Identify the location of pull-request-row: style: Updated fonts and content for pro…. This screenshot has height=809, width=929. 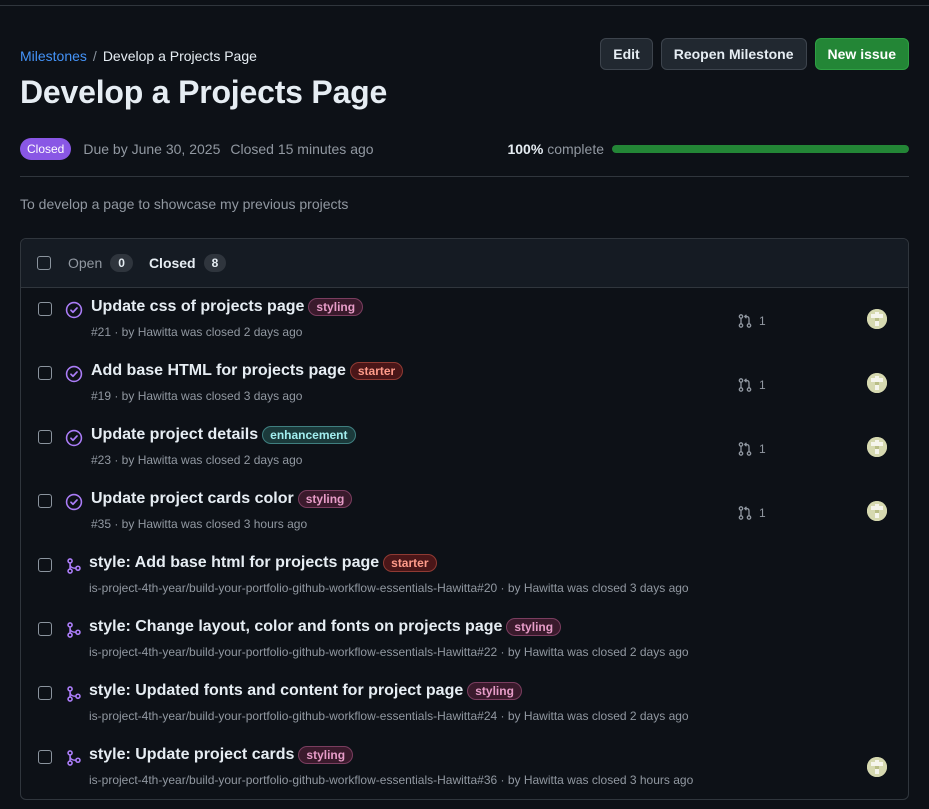
(464, 704).